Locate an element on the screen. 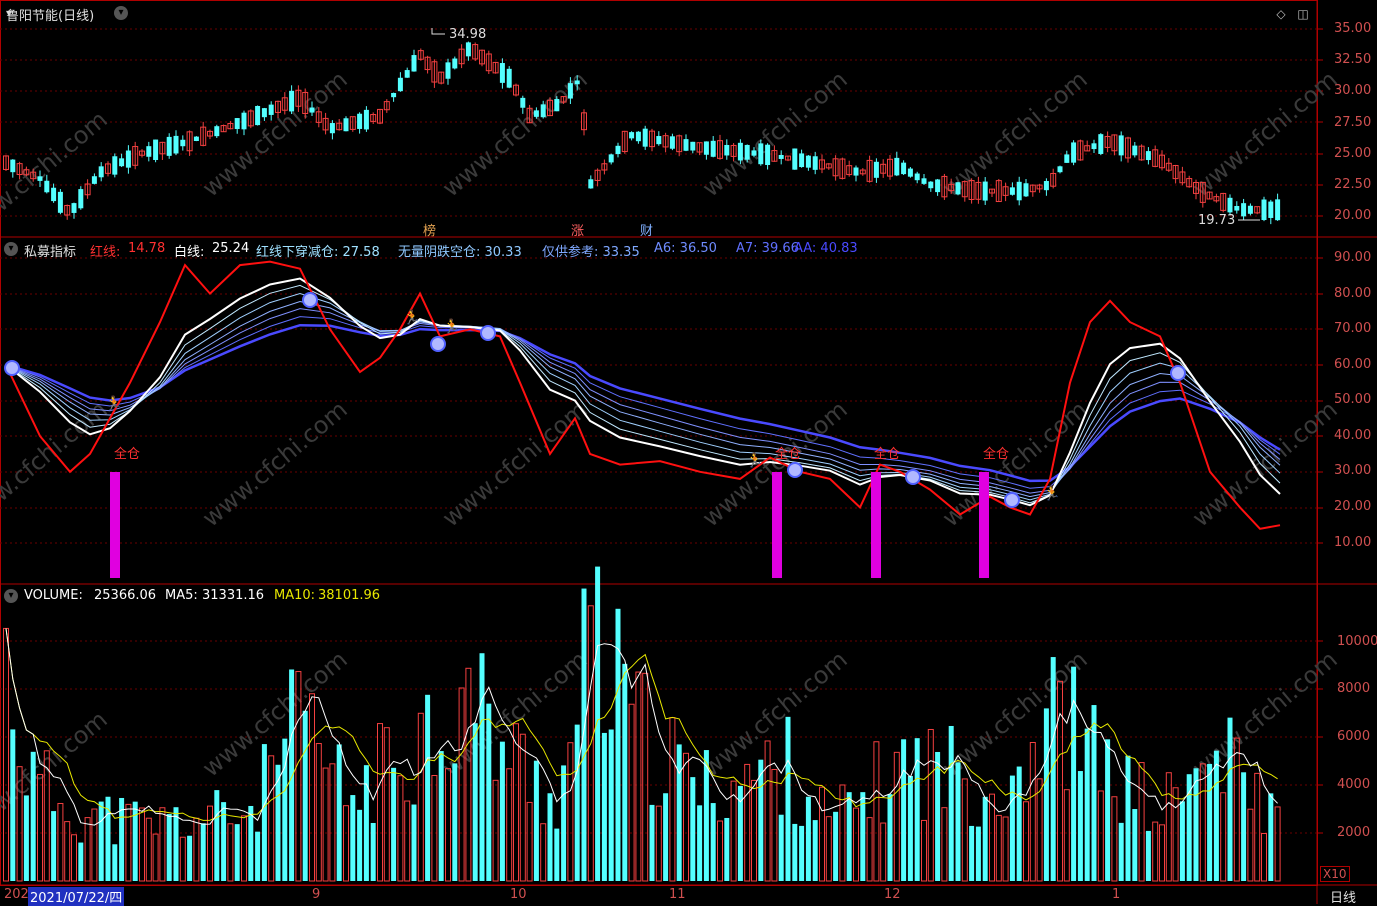 Image resolution: width=1377 pixels, height=906 pixels. period-label: 日线 is located at coordinates (1343, 896).